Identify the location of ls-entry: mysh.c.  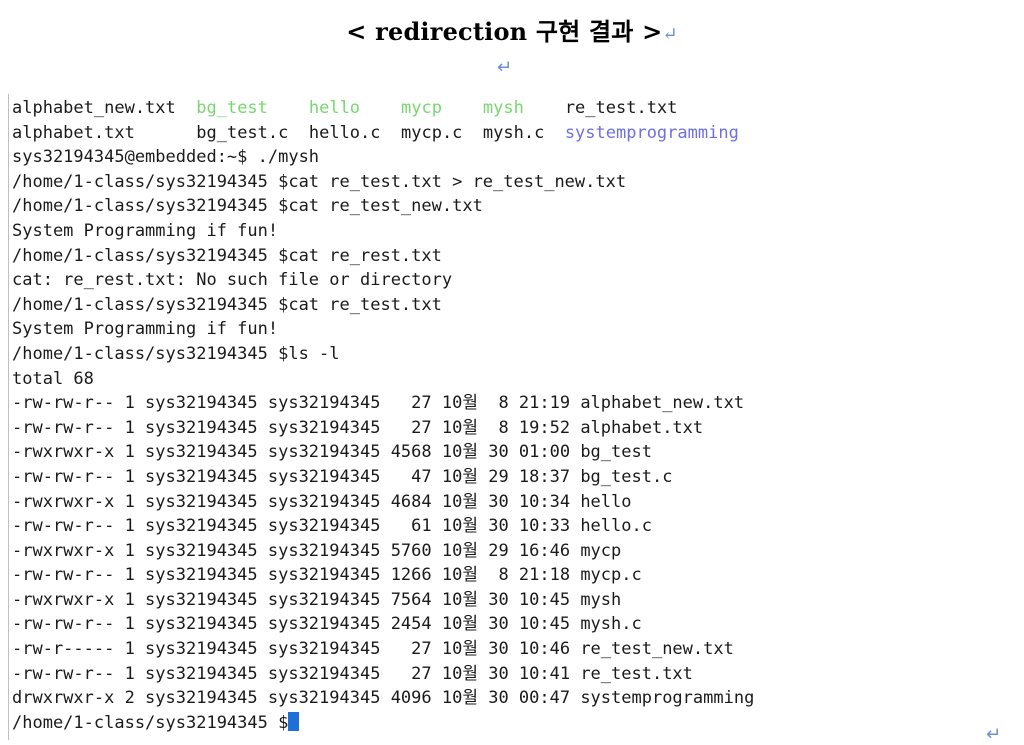
(513, 132).